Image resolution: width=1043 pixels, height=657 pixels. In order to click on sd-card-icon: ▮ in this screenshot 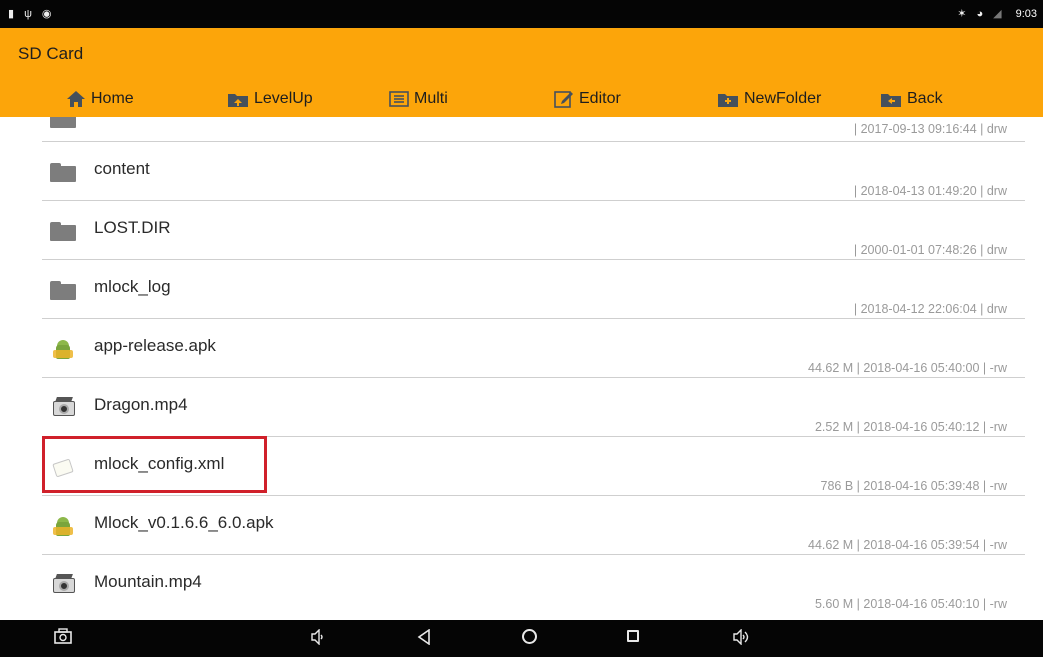, I will do `click(11, 13)`.